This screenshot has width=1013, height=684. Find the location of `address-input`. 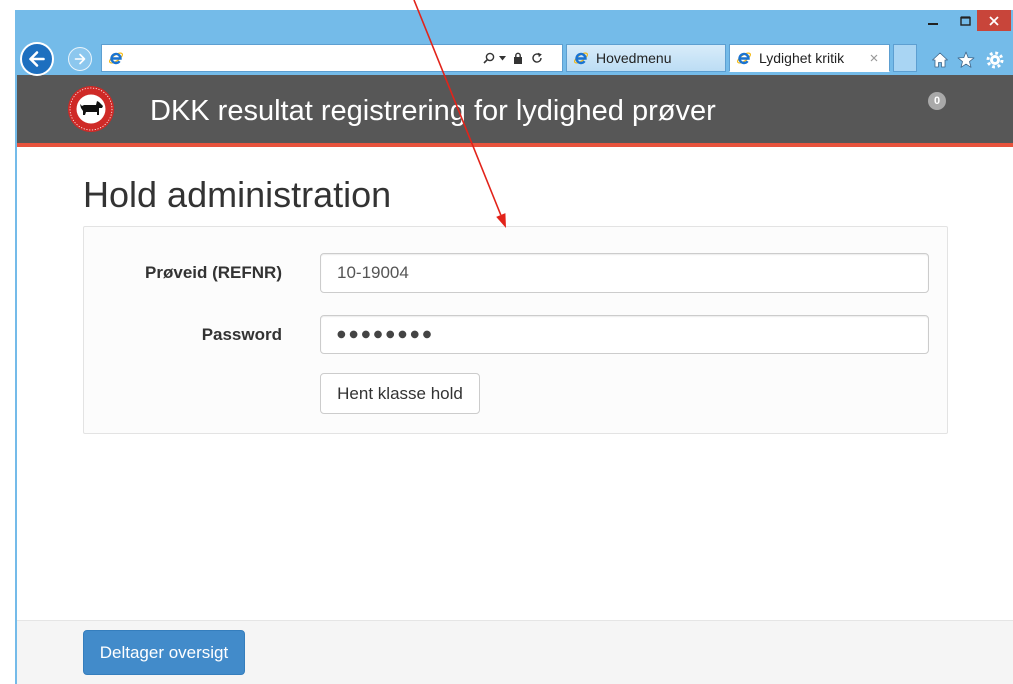

address-input is located at coordinates (300, 58).